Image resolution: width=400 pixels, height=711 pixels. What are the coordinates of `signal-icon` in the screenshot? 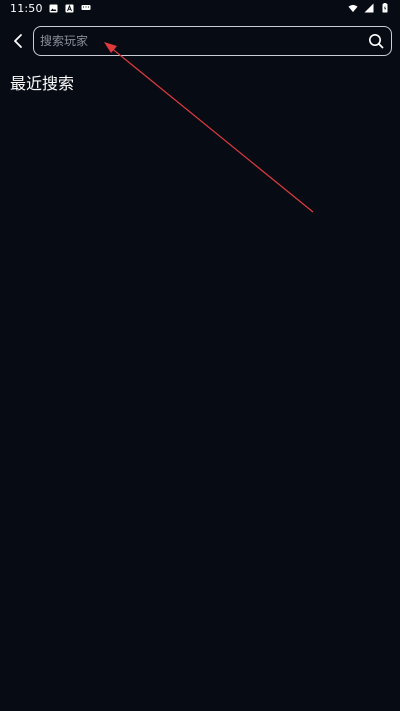 It's located at (369, 8).